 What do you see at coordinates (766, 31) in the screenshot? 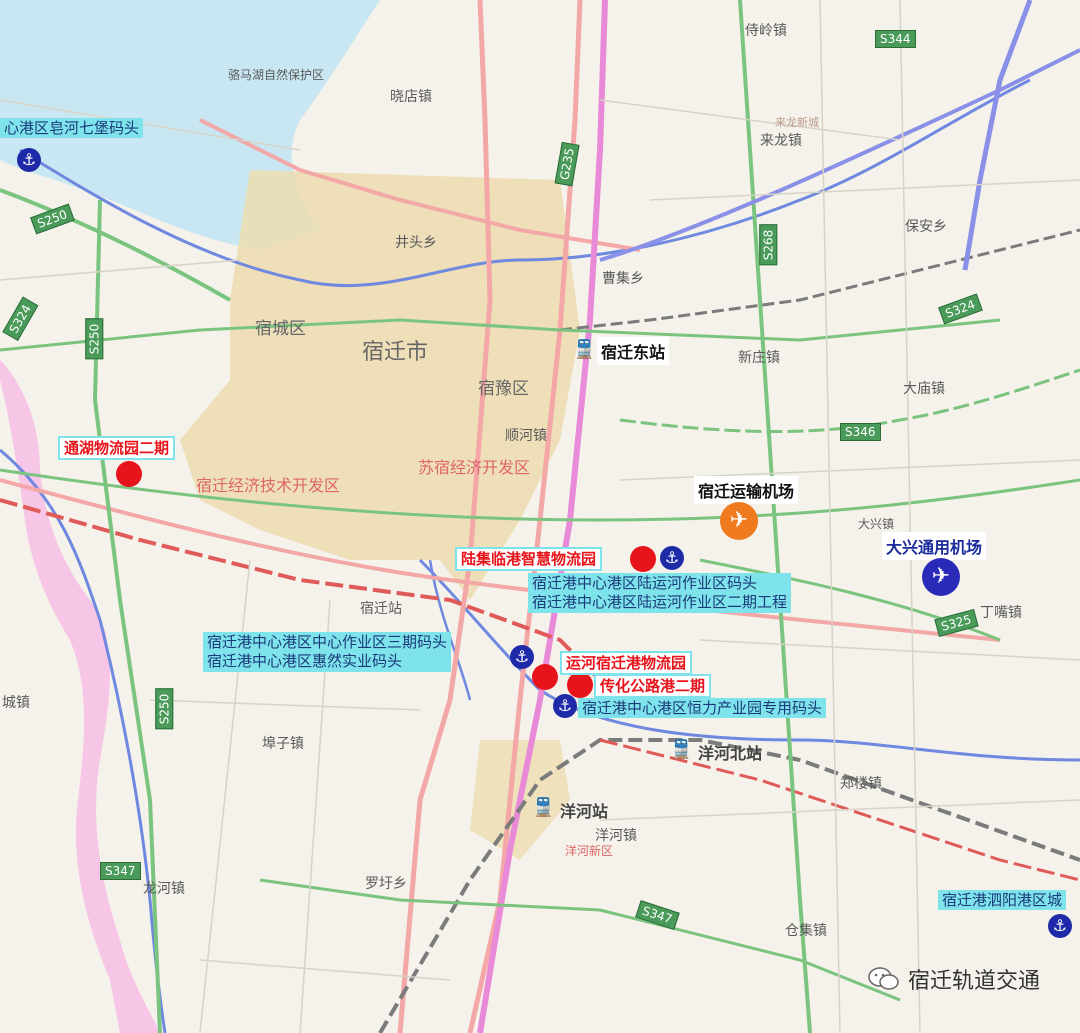
I see `label-shiling: 侍岭镇` at bounding box center [766, 31].